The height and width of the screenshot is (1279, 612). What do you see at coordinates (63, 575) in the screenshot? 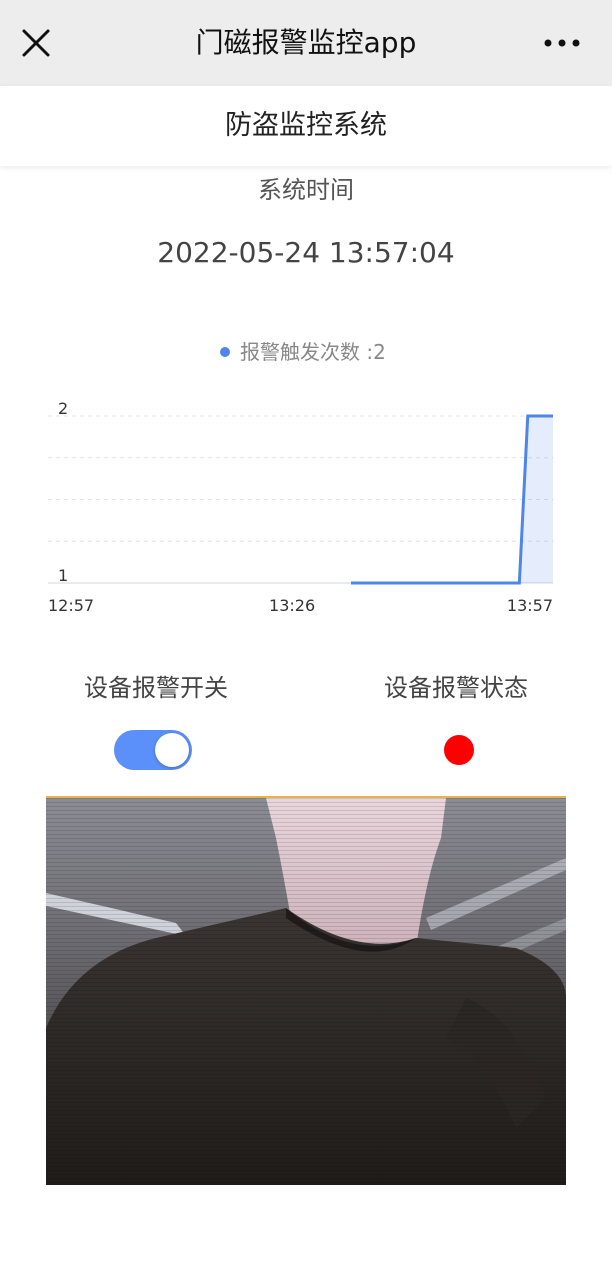
I see `y-tick-label: 1` at bounding box center [63, 575].